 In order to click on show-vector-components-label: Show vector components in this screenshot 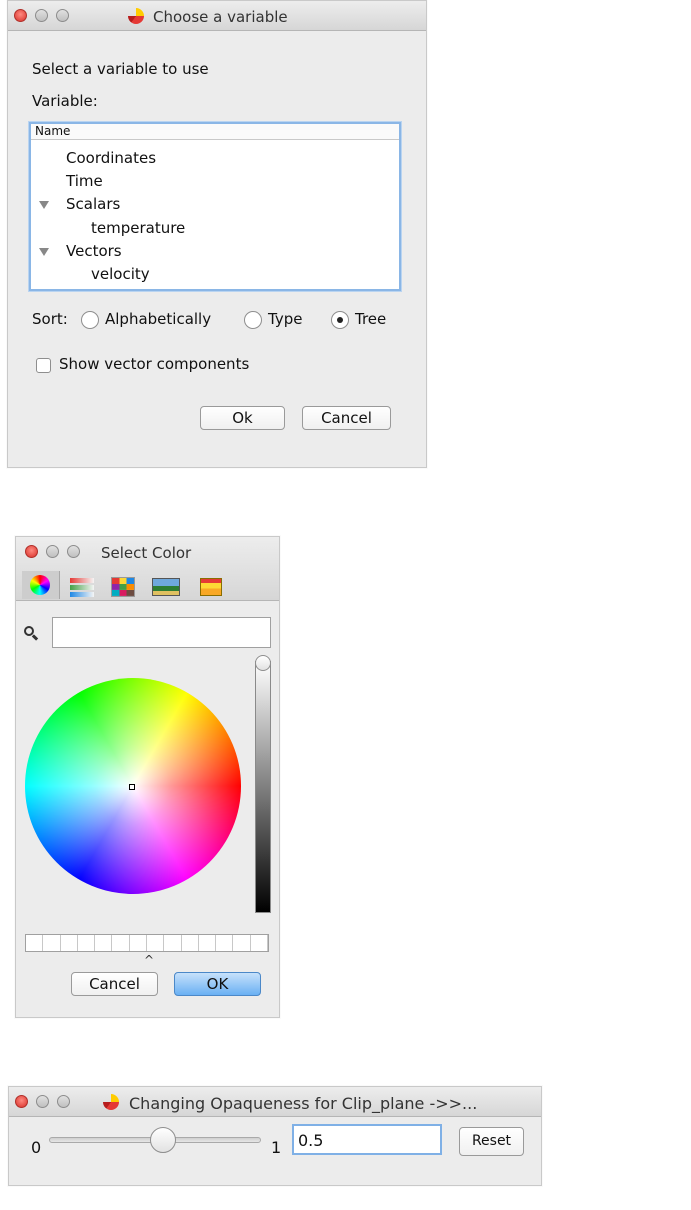, I will do `click(154, 364)`.